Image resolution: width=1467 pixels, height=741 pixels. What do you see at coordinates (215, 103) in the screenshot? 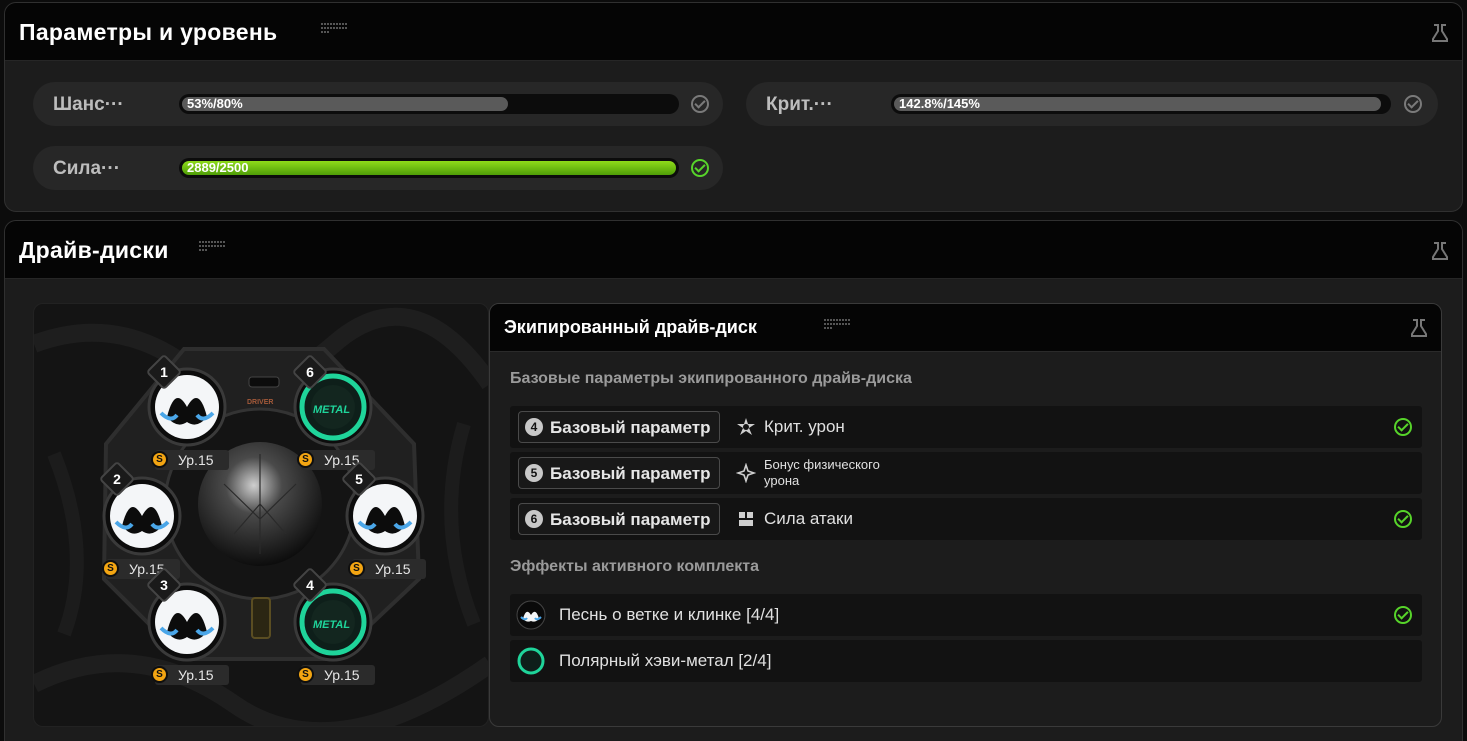
I see `progress-text: 53%/80%` at bounding box center [215, 103].